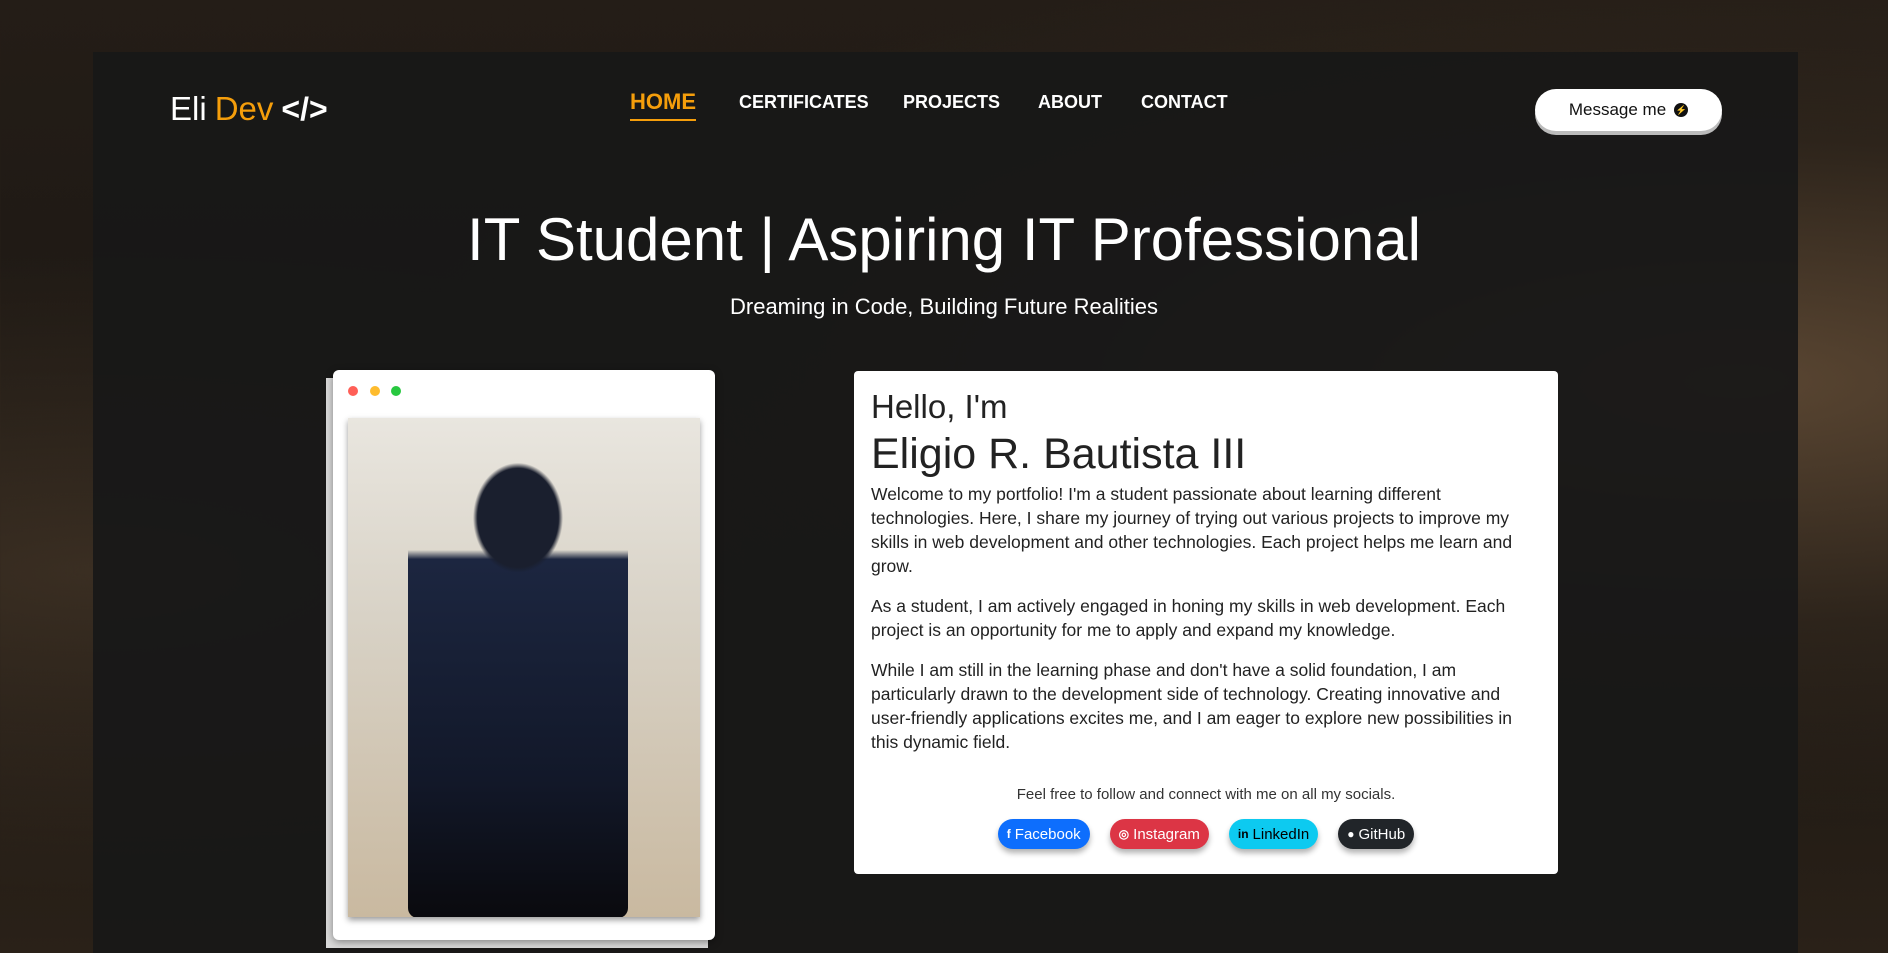  I want to click on instagram-label: Instagram, so click(1166, 834).